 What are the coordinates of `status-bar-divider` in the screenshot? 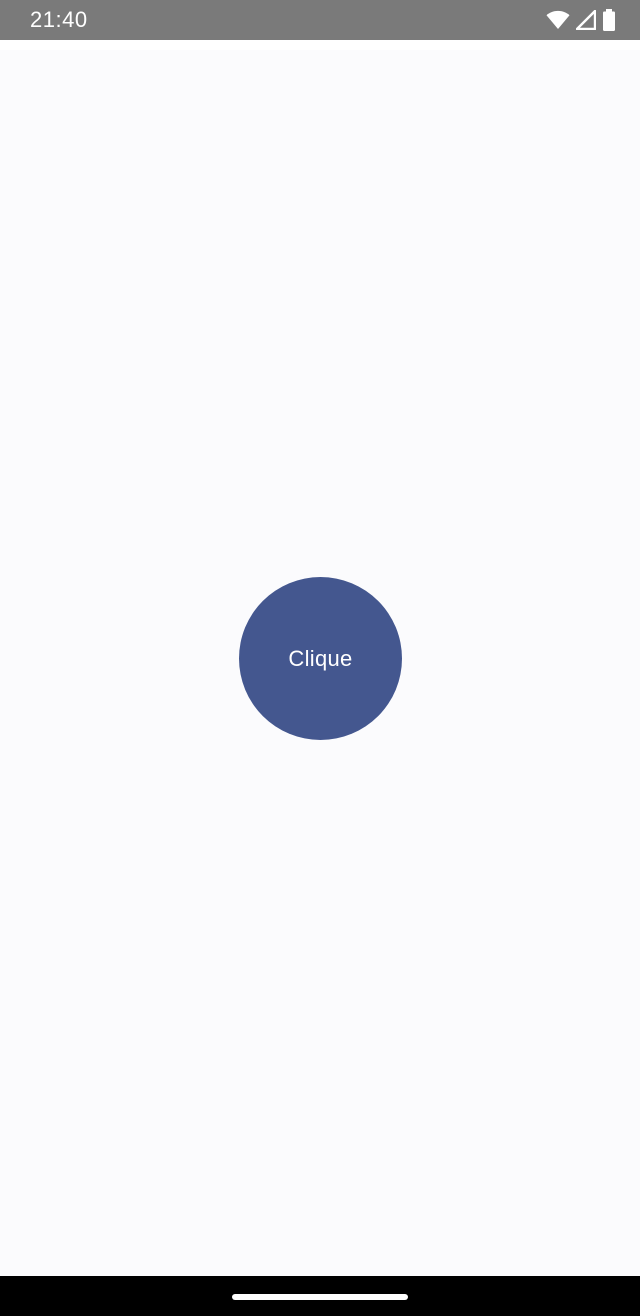 It's located at (320, 45).